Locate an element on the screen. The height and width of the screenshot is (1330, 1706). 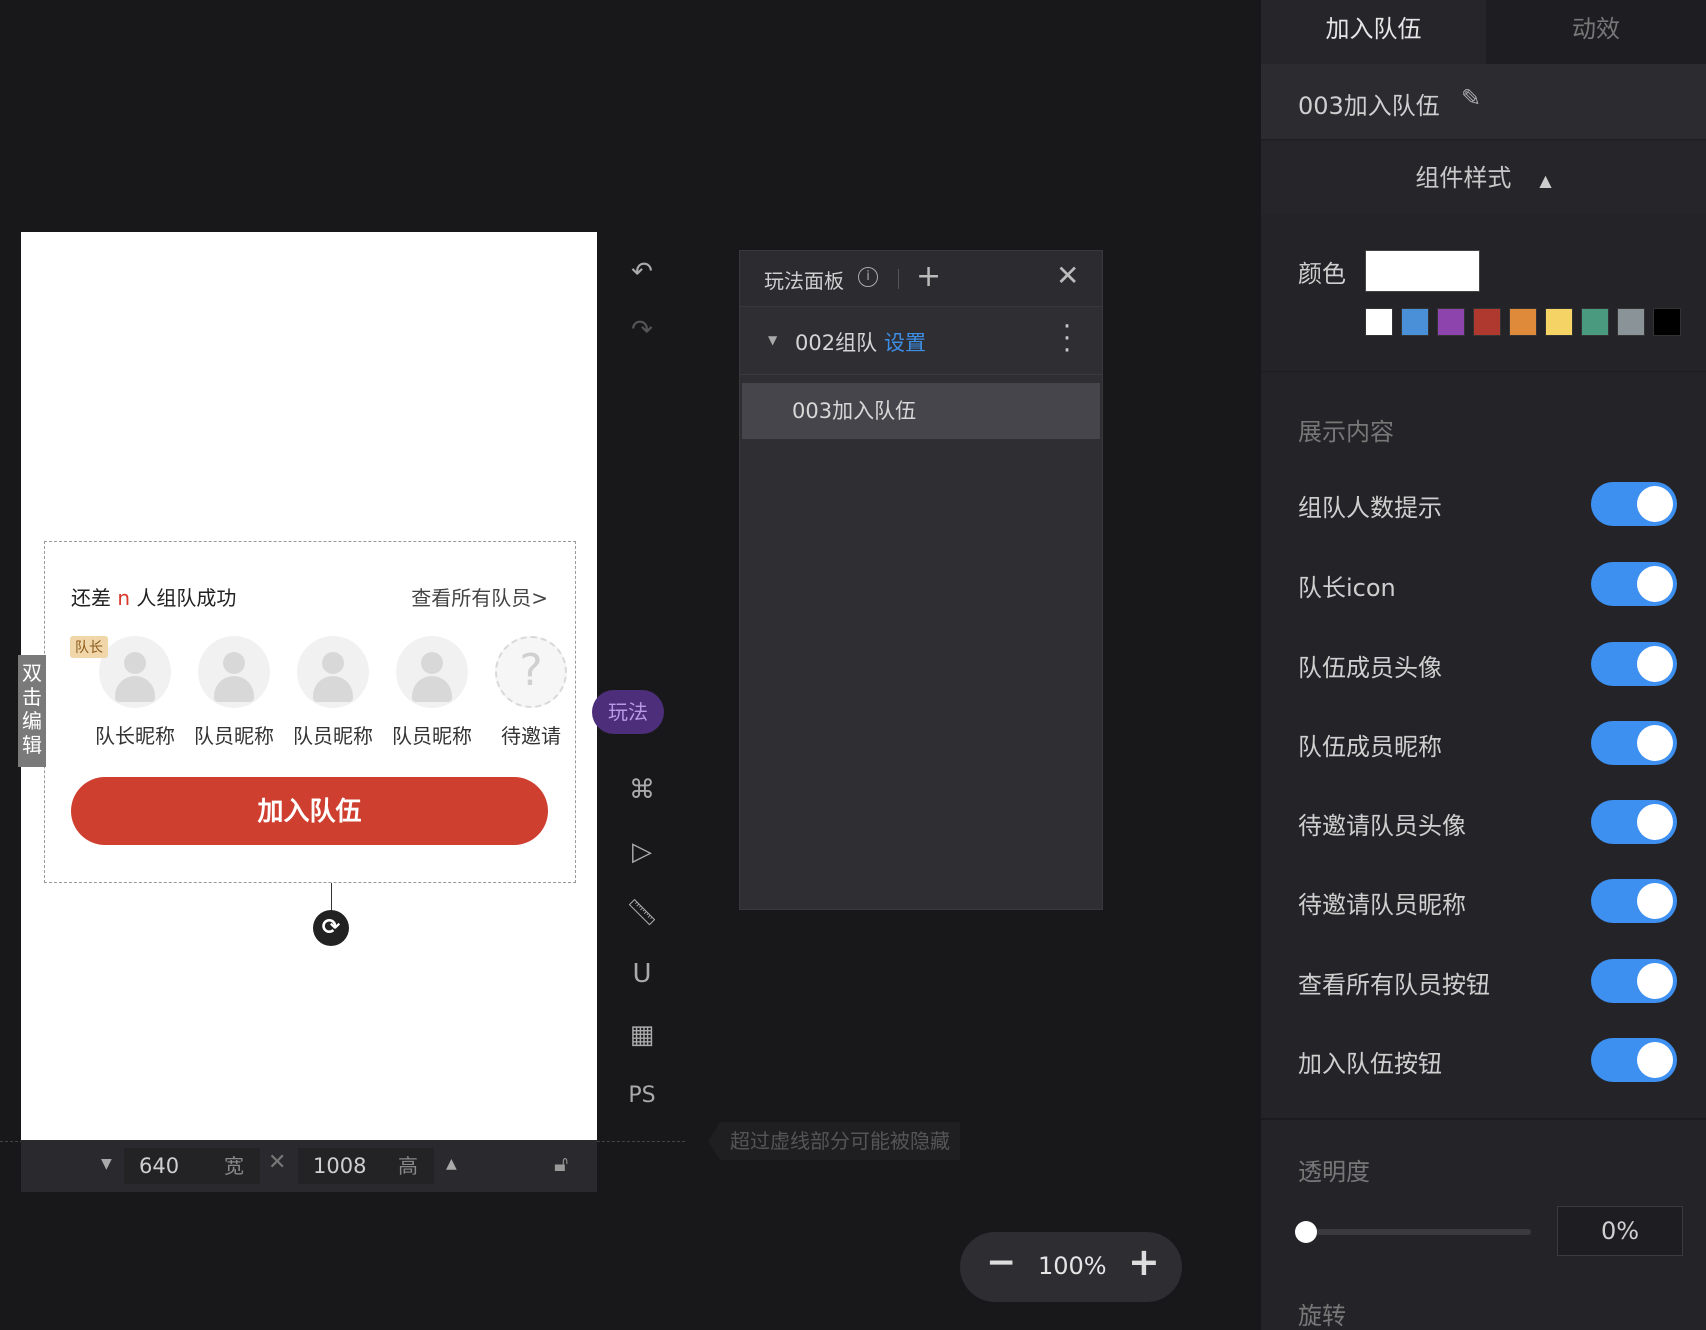
info-icon: i is located at coordinates (868, 277).